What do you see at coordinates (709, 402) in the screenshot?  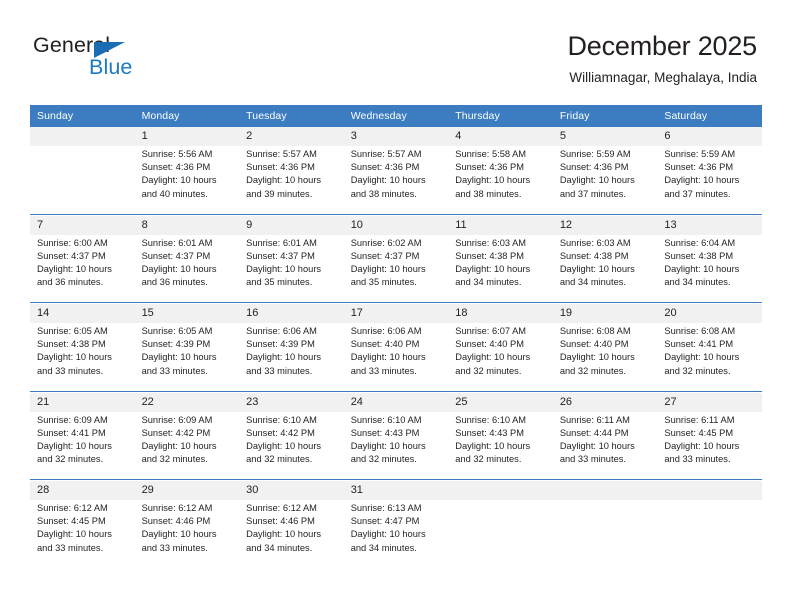 I see `day-number: 27` at bounding box center [709, 402].